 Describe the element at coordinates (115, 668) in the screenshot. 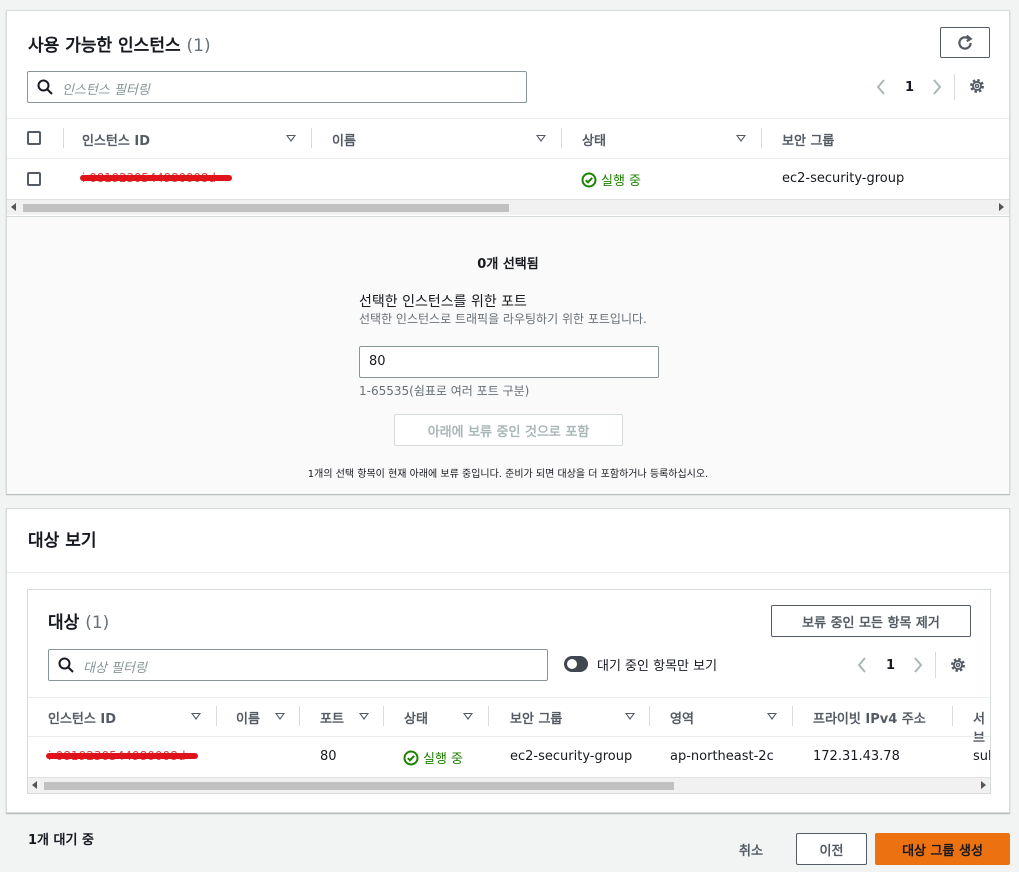

I see `search-placeholder: 대상 필터링` at that location.